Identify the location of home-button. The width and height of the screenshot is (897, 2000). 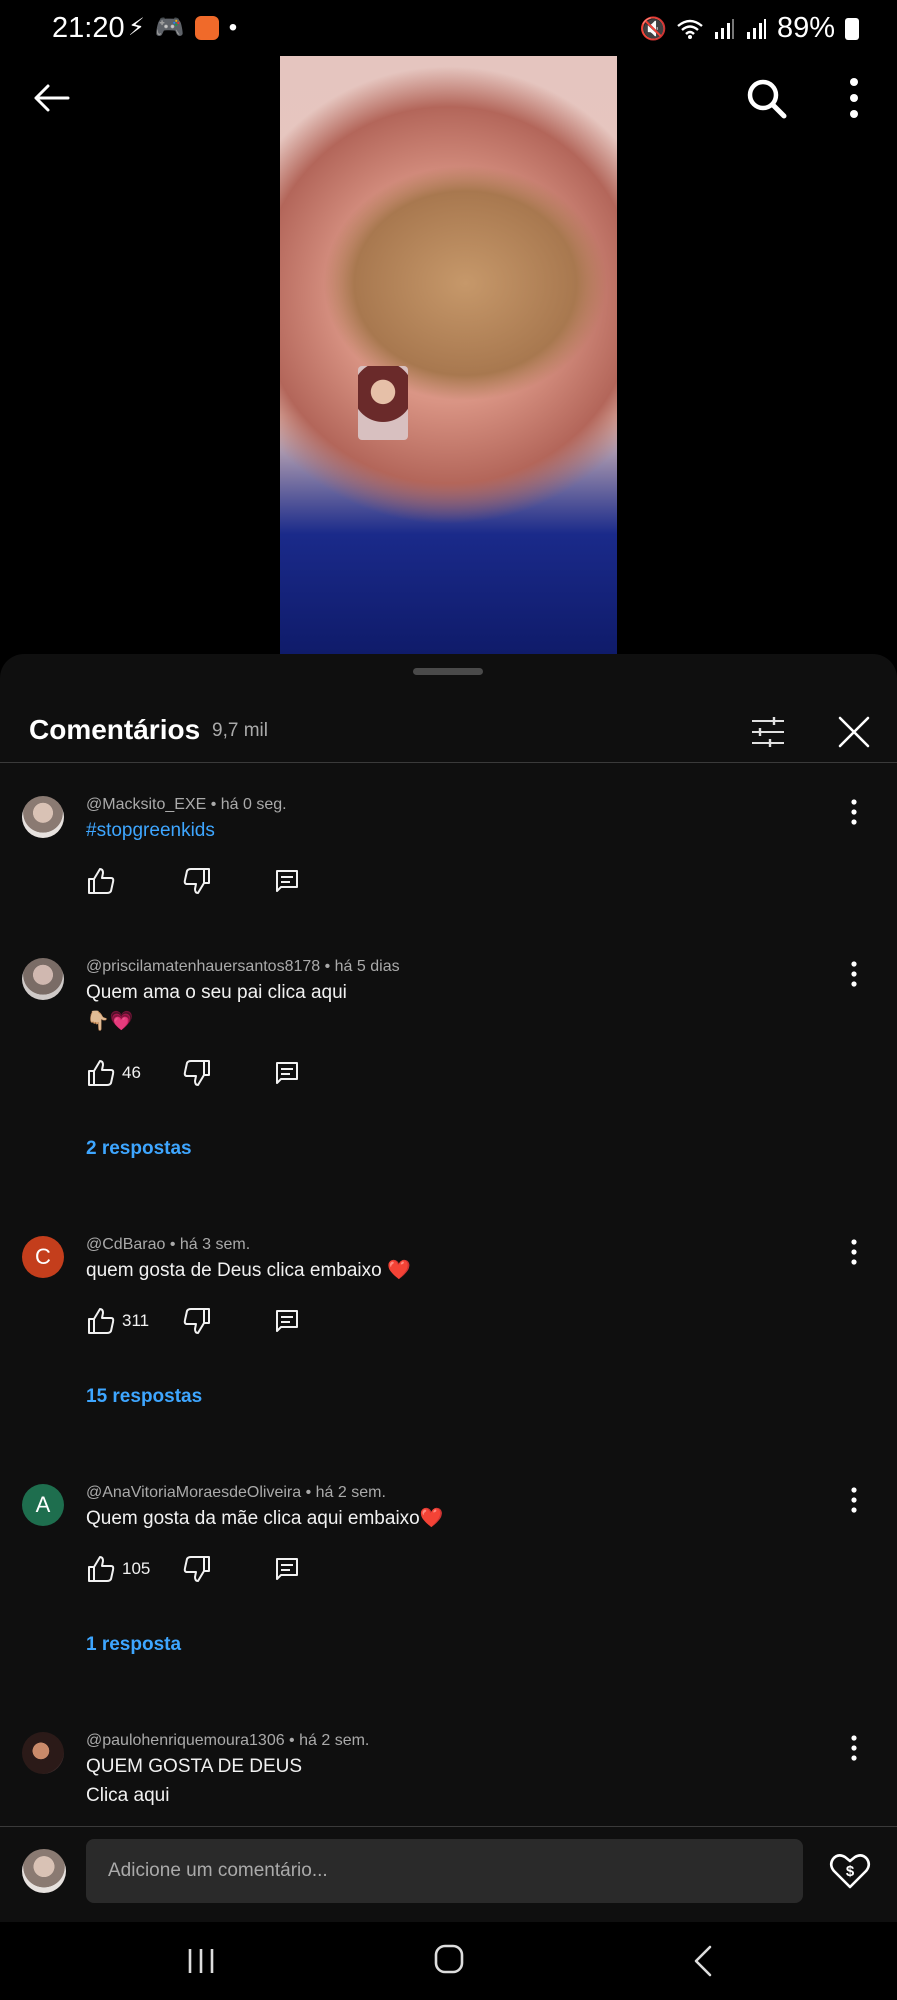
(449, 1959).